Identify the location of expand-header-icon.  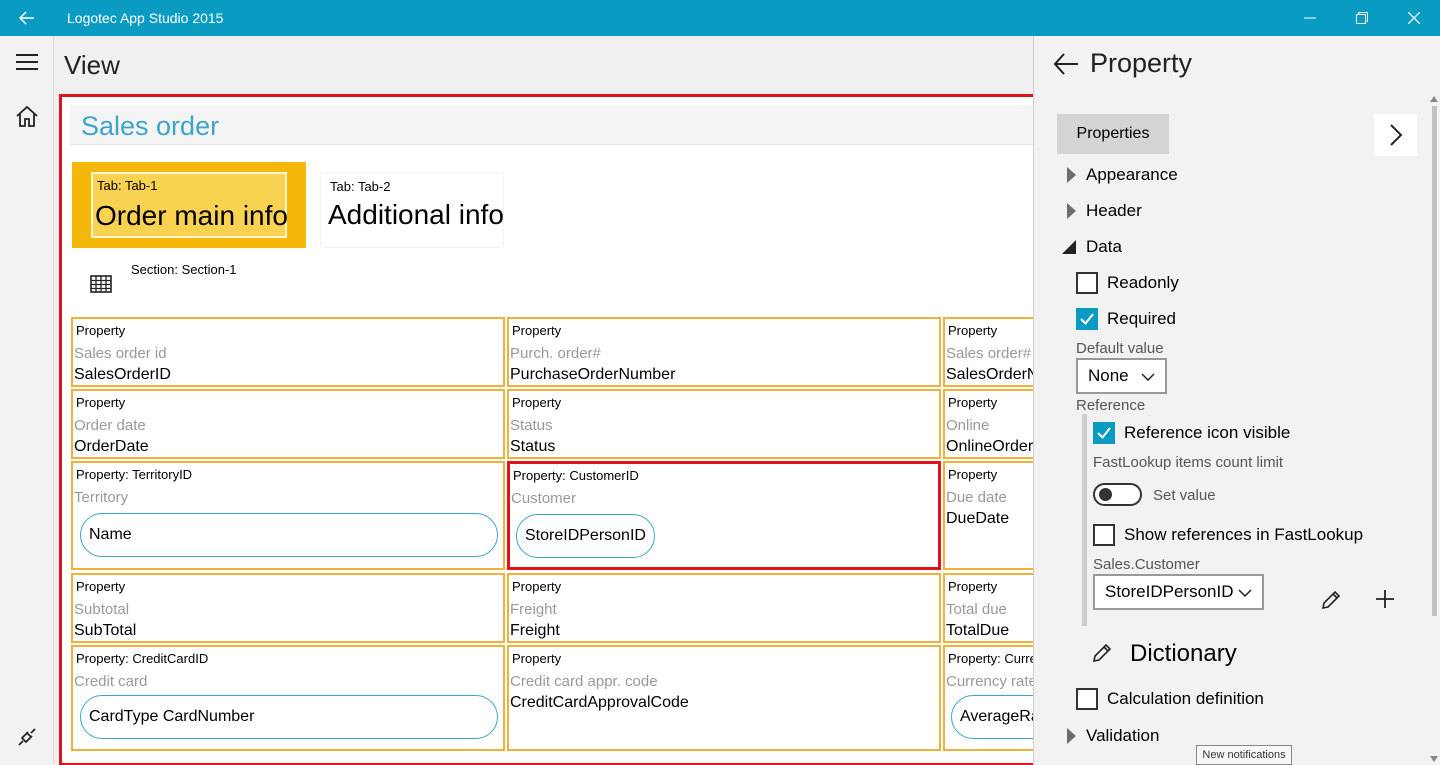
(1071, 211).